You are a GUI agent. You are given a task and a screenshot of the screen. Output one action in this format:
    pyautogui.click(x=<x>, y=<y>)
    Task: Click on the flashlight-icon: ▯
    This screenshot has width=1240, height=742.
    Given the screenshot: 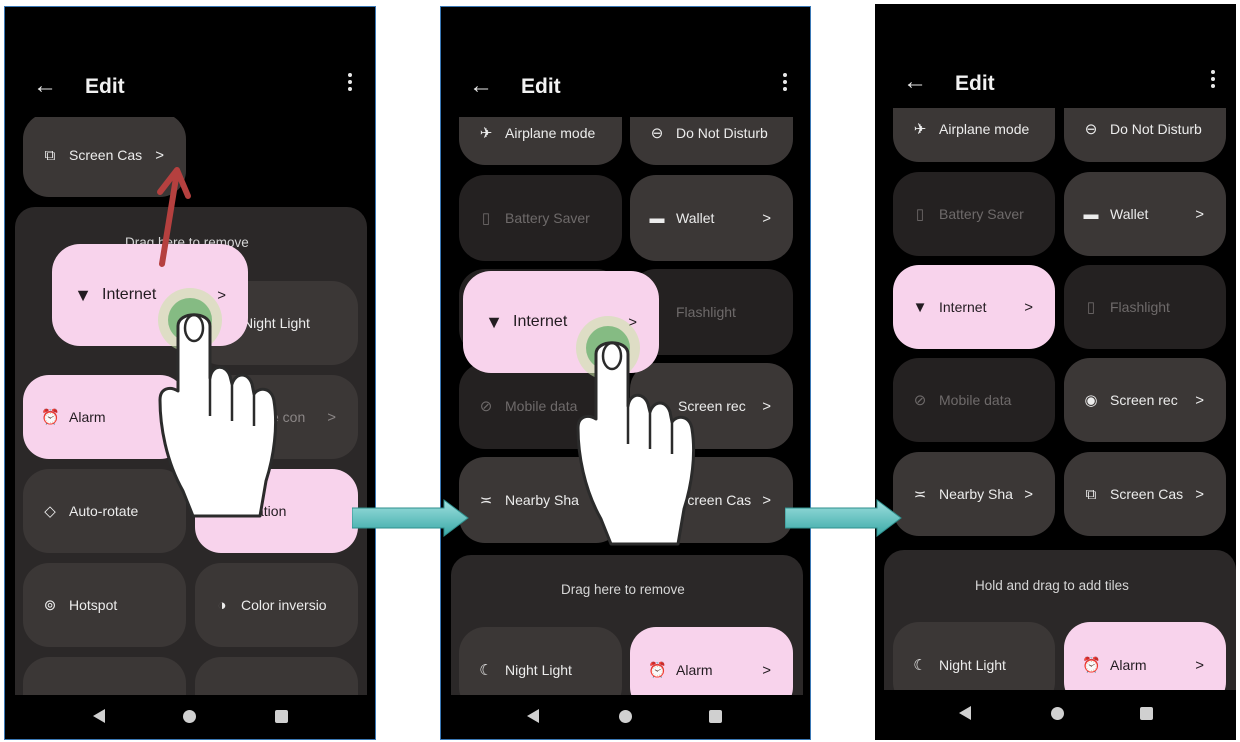 What is the action you would take?
    pyautogui.click(x=1091, y=307)
    